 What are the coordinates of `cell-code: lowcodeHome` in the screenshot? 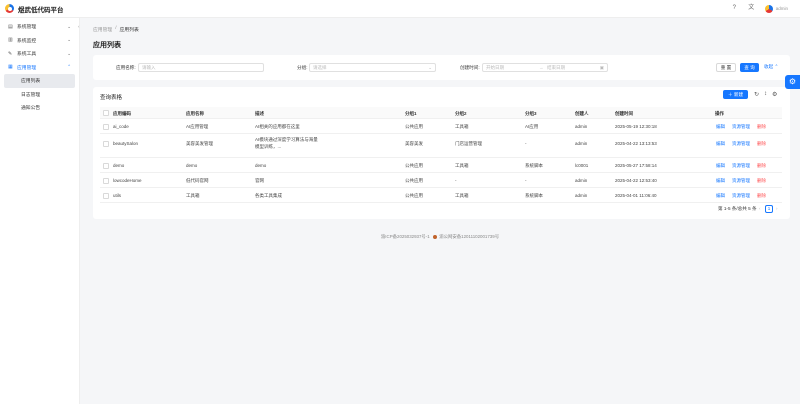 It's located at (127, 180).